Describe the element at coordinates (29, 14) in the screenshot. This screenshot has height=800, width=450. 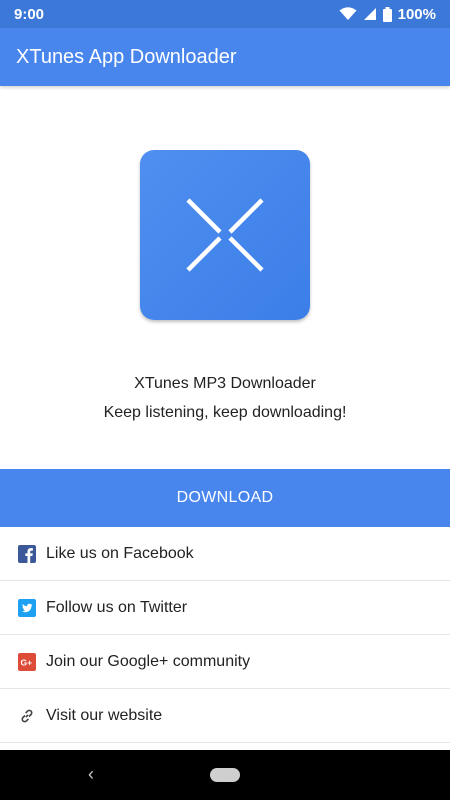
I see `status-time: 9:00` at that location.